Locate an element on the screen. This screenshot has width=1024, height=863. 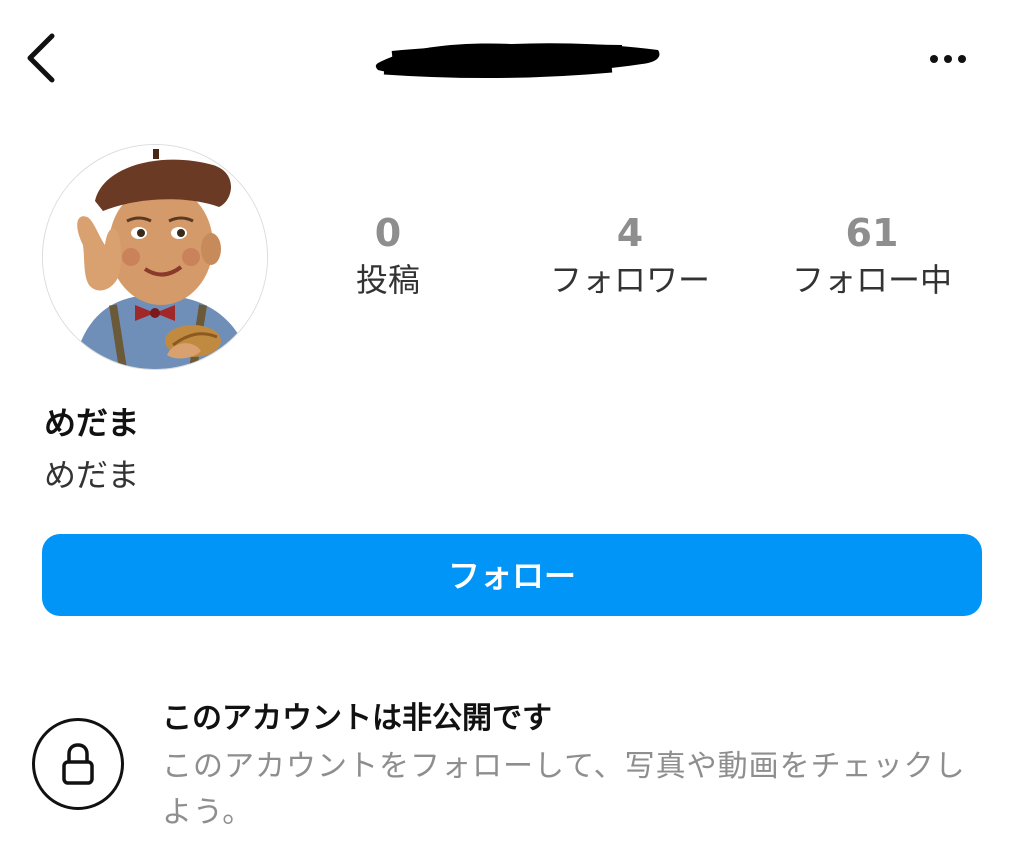
chevron-left-icon is located at coordinates (41, 58).